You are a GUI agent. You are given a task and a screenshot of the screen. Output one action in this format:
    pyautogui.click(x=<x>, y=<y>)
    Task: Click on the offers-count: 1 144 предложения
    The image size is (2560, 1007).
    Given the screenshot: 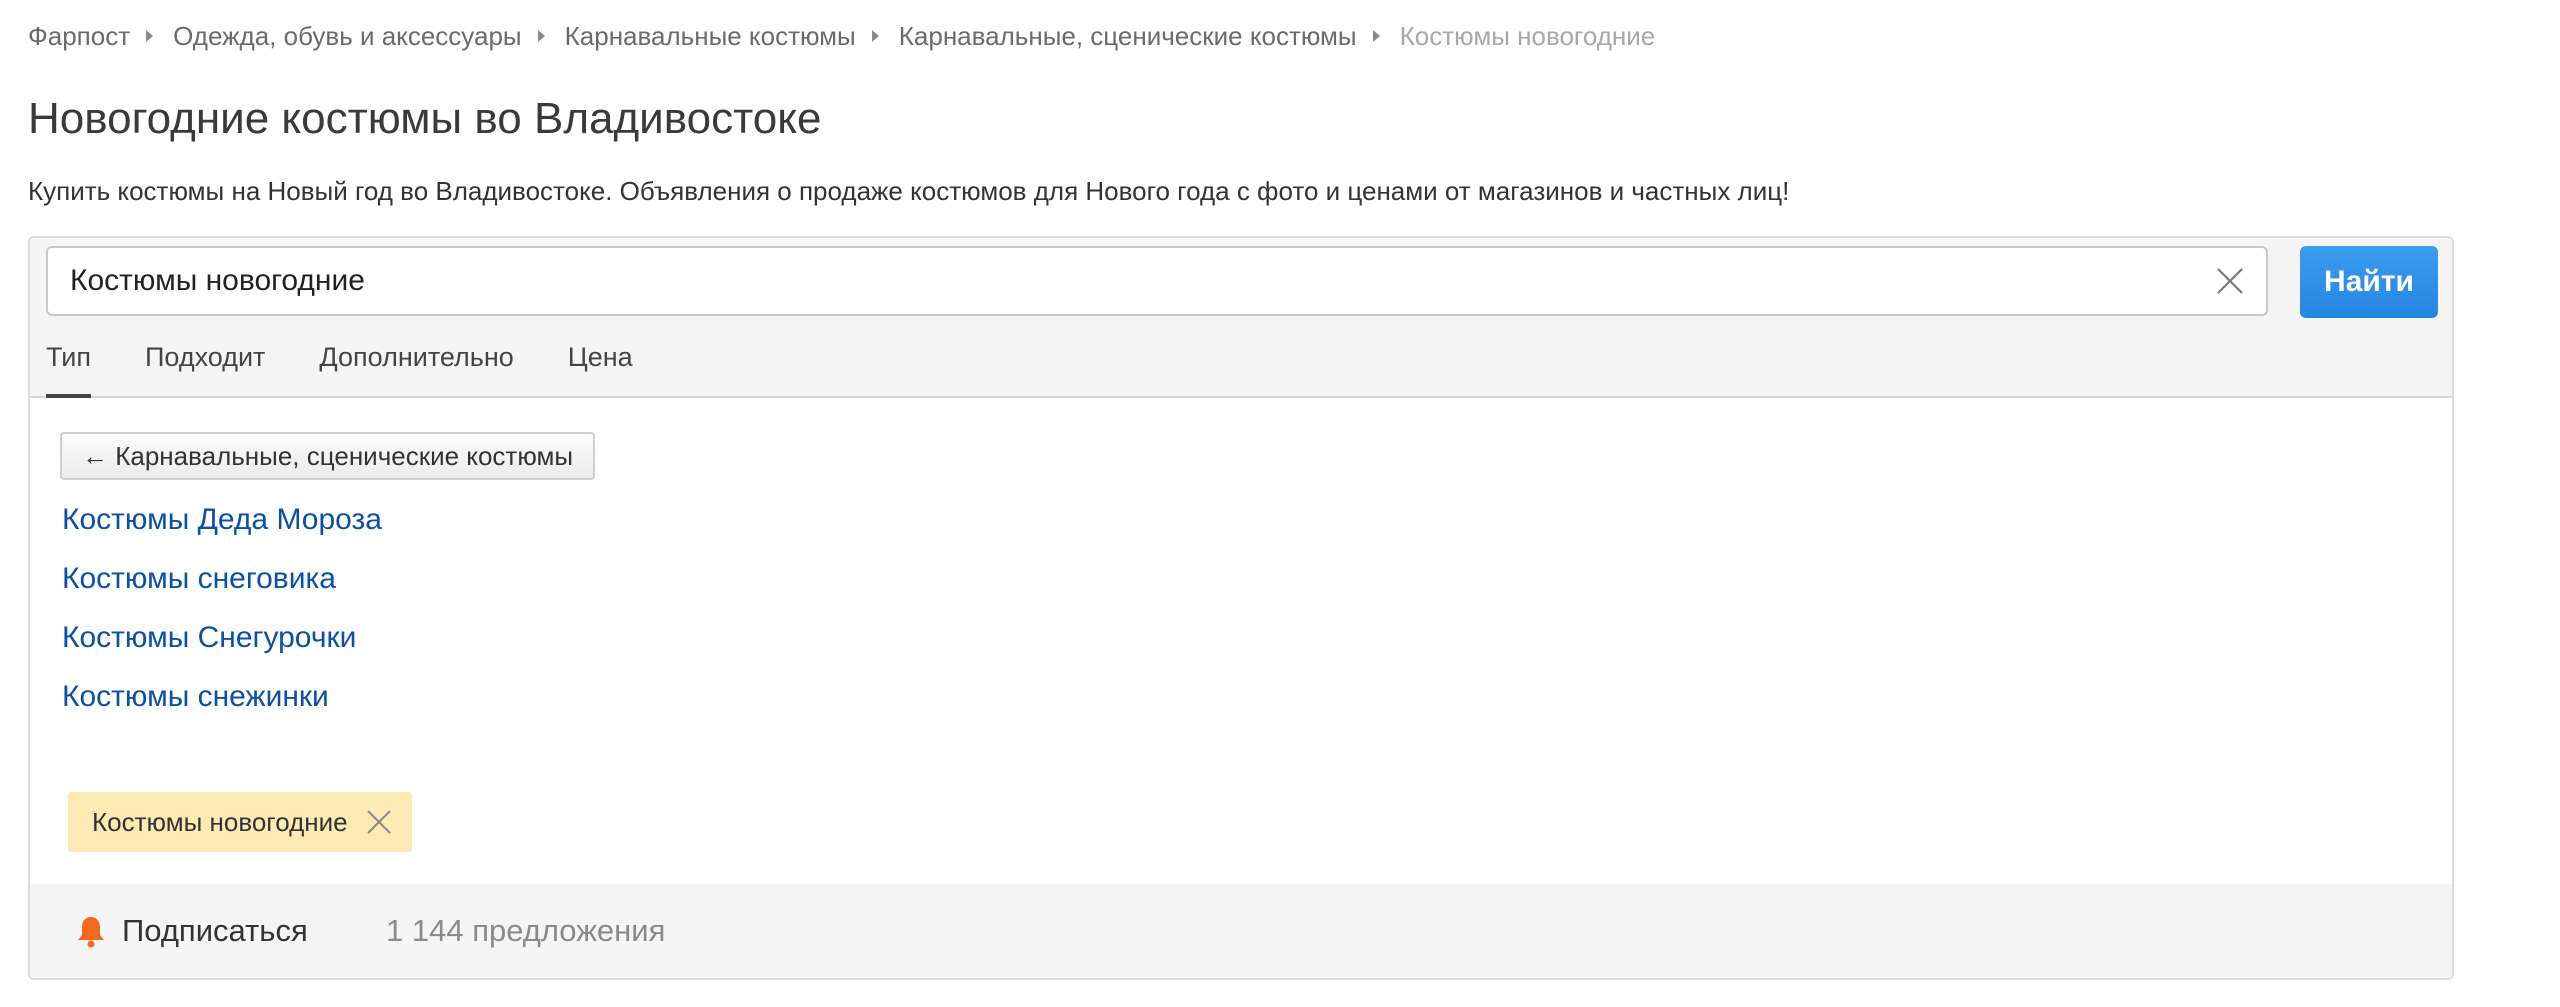 What is the action you would take?
    pyautogui.click(x=526, y=930)
    